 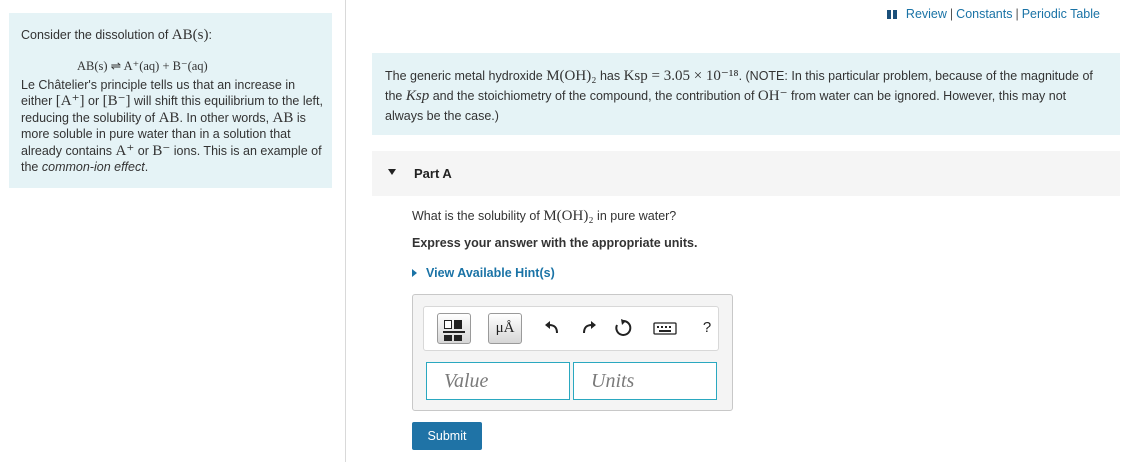 What do you see at coordinates (926, 14) in the screenshot?
I see `review-link: Review` at bounding box center [926, 14].